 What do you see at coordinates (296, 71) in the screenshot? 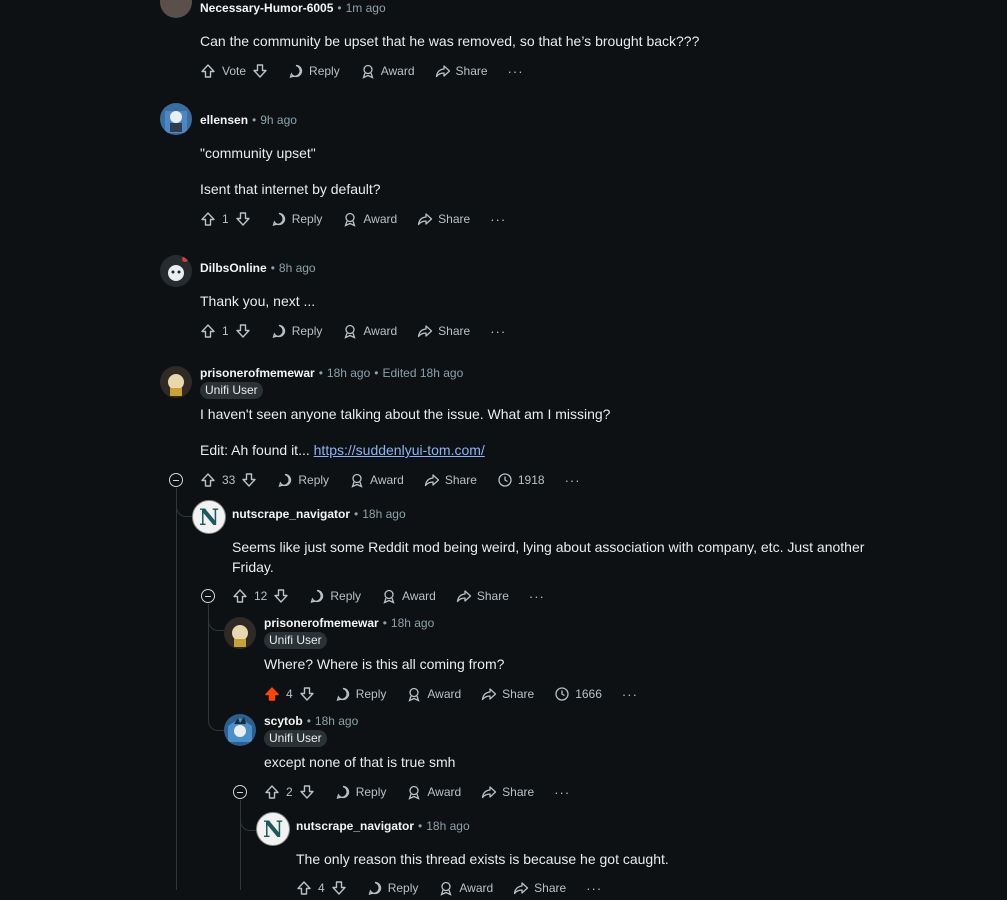
I see `reply-icon` at bounding box center [296, 71].